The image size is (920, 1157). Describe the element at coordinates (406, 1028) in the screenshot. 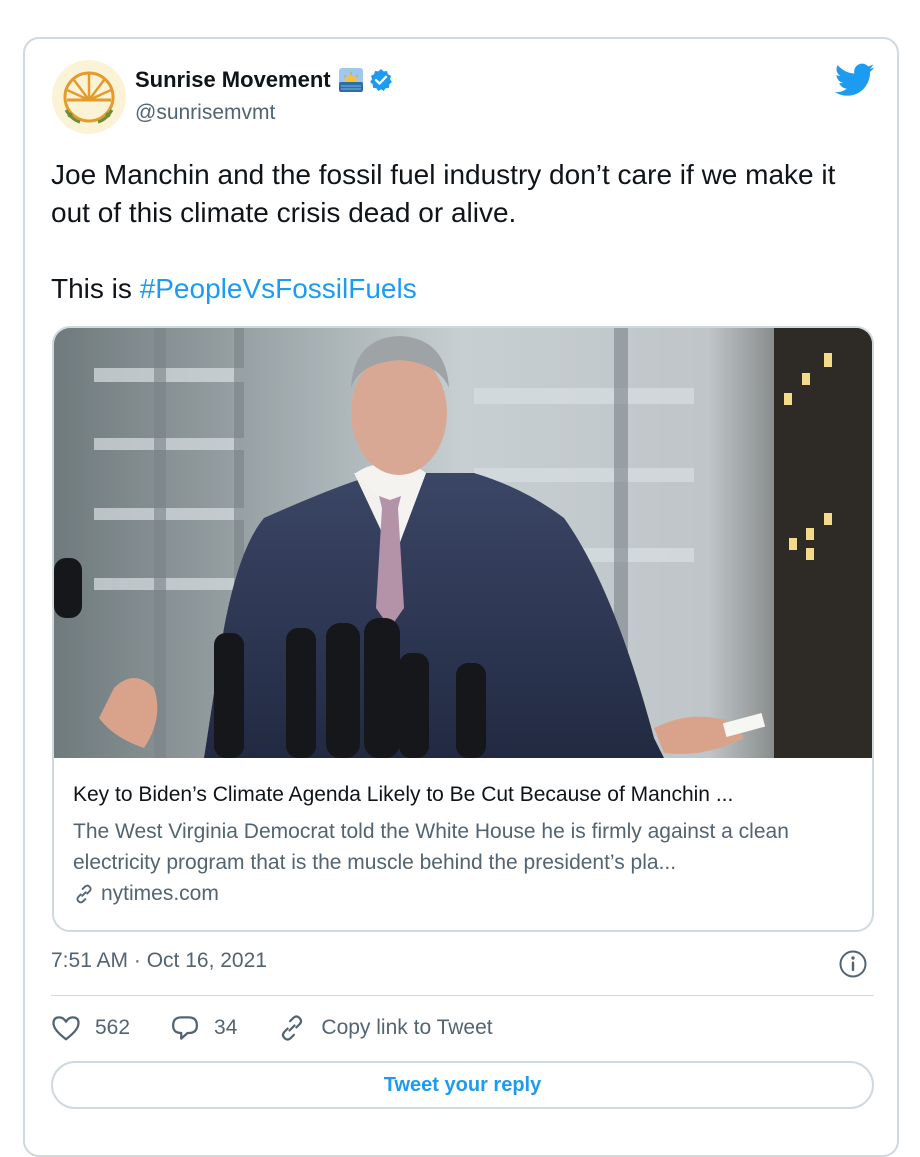

I see `copy-link-label: Copy link to Tweet` at that location.